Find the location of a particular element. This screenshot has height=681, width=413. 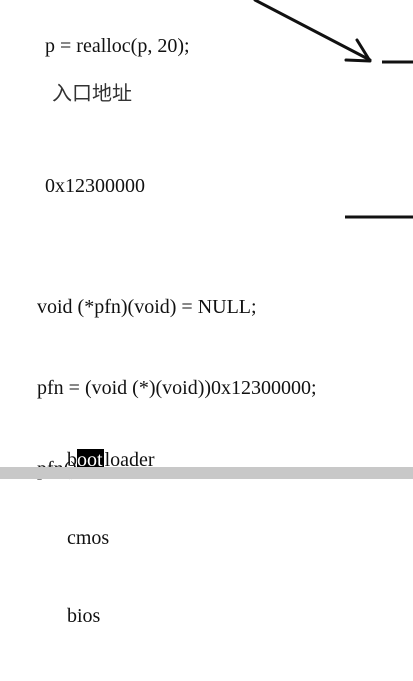

code-line: void (*pfn)(void) = NULL; is located at coordinates (147, 307).